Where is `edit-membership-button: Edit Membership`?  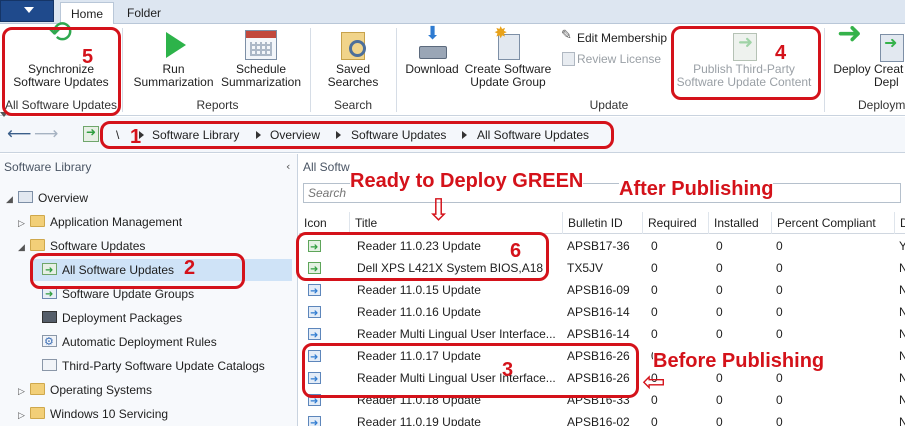 edit-membership-button: Edit Membership is located at coordinates (614, 36).